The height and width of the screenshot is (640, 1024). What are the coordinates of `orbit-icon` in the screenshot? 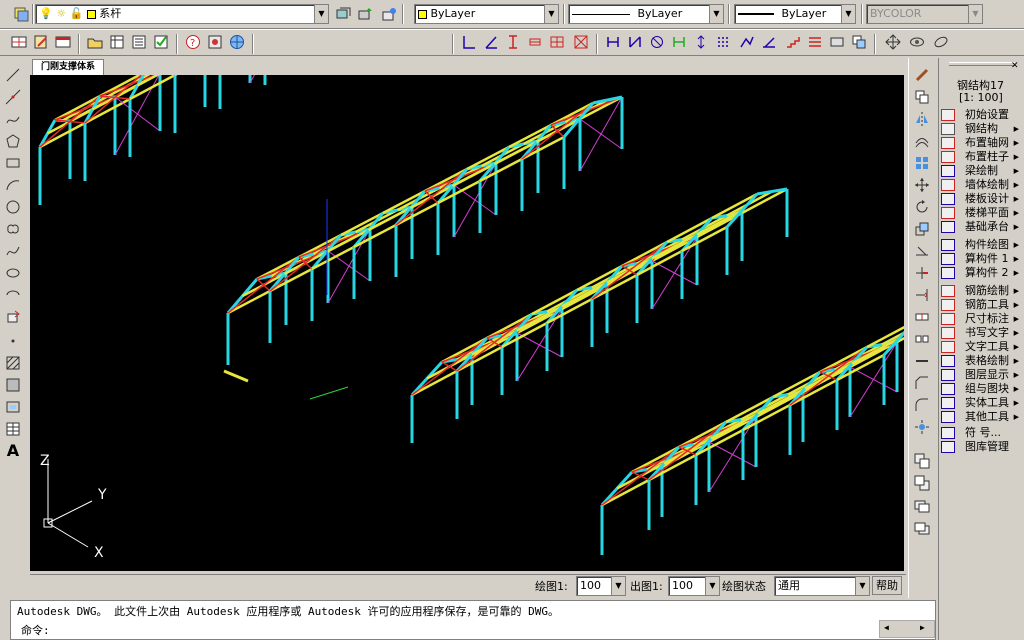 It's located at (917, 42).